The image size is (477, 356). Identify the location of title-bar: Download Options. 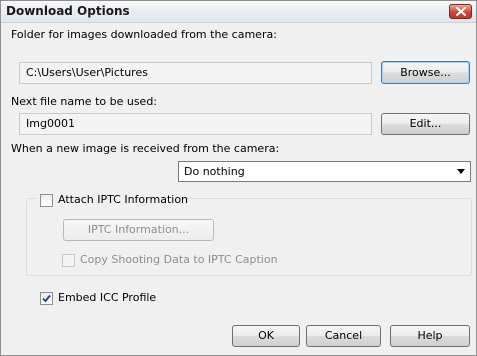
(238, 12).